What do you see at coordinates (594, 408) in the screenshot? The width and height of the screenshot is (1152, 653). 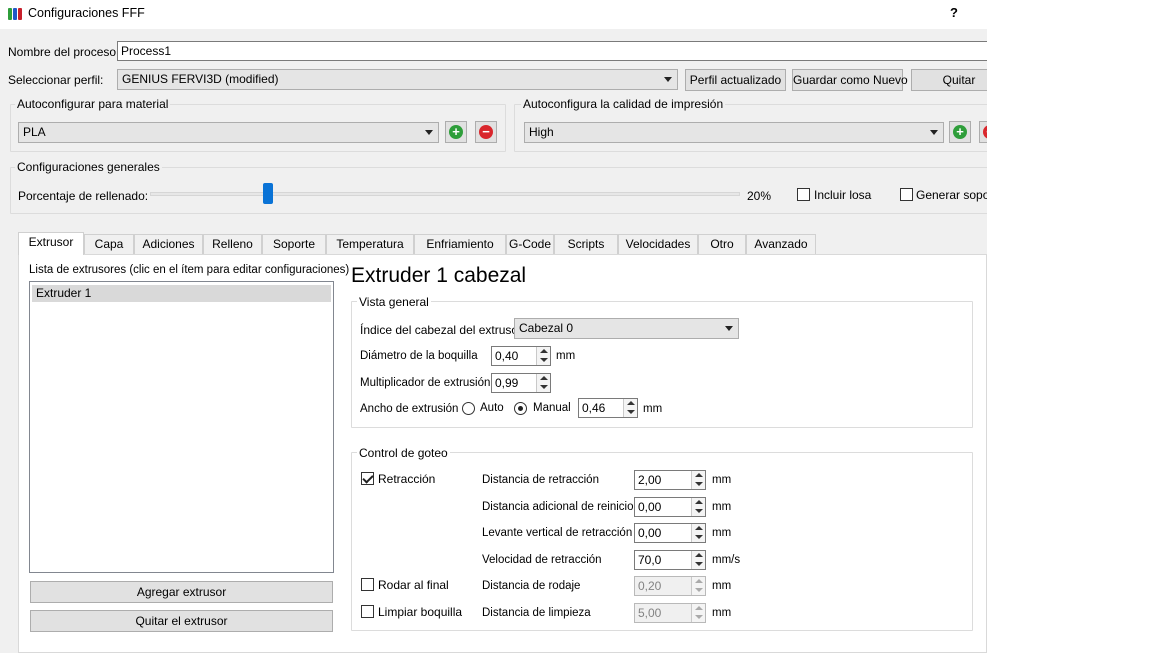 I see `extrusion-width-value: 0,46` at bounding box center [594, 408].